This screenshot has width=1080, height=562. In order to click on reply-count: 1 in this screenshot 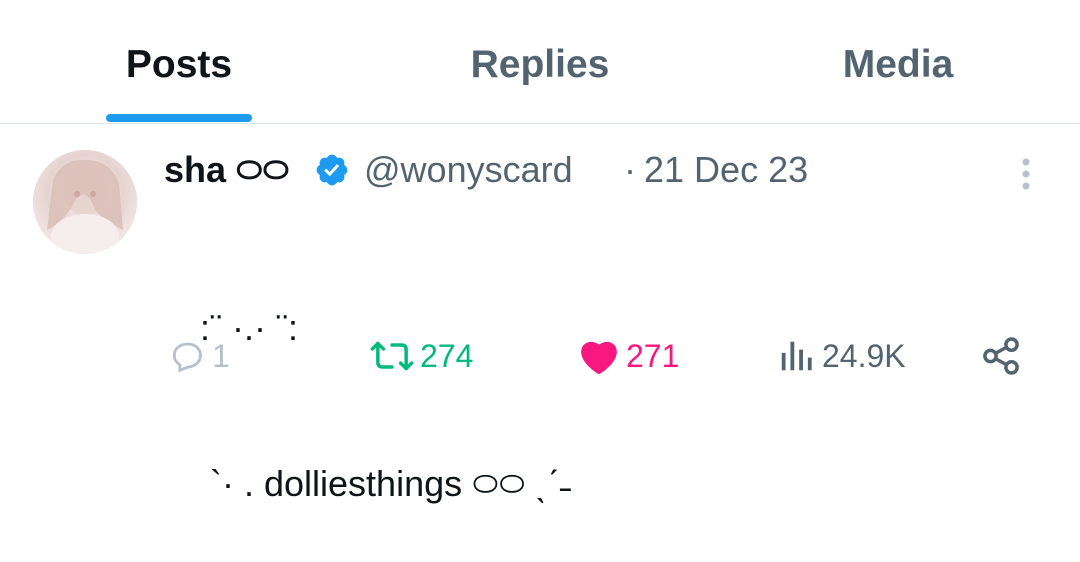, I will do `click(221, 355)`.